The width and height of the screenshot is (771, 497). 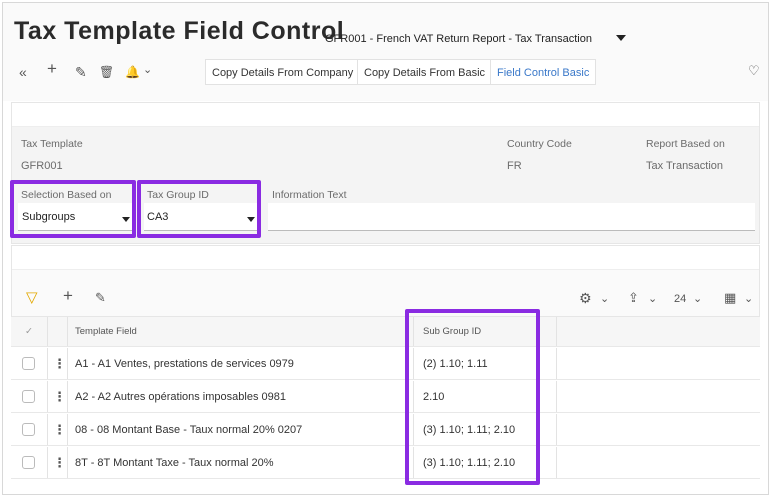 I want to click on copy-details-from-basic-button: Copy Details From Basic, so click(x=425, y=72).